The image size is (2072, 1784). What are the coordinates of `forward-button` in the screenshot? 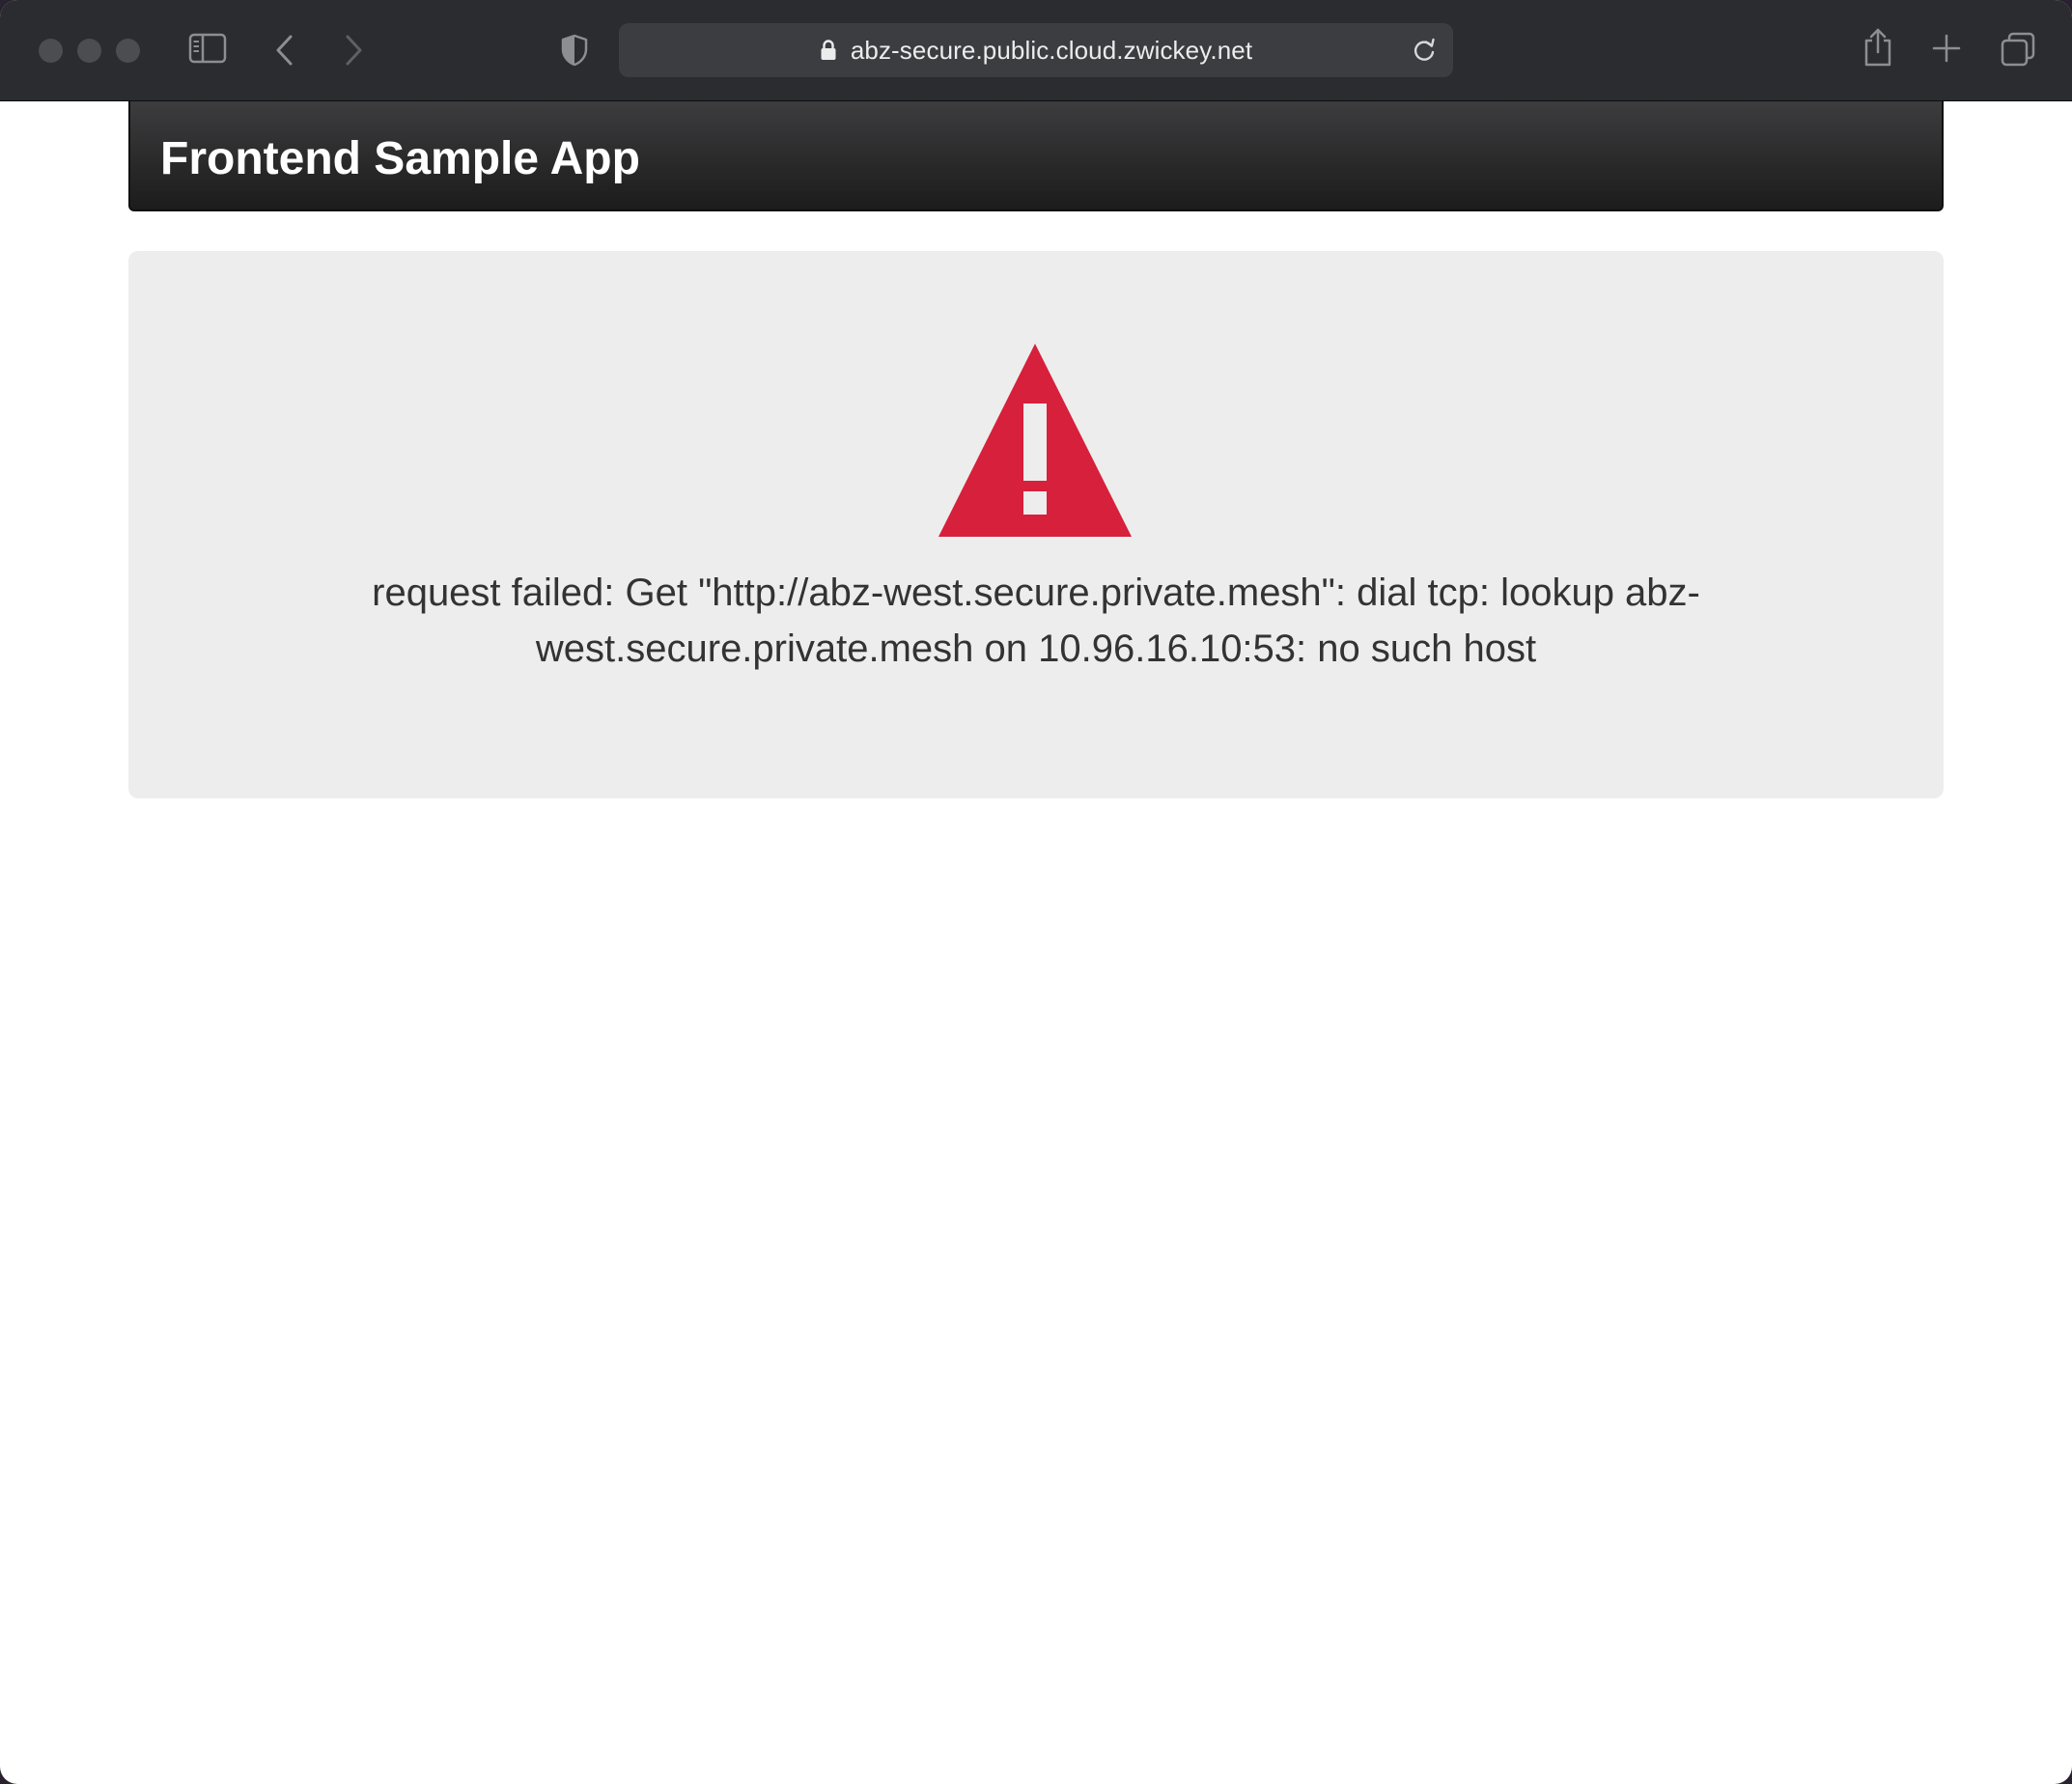 It's located at (354, 50).